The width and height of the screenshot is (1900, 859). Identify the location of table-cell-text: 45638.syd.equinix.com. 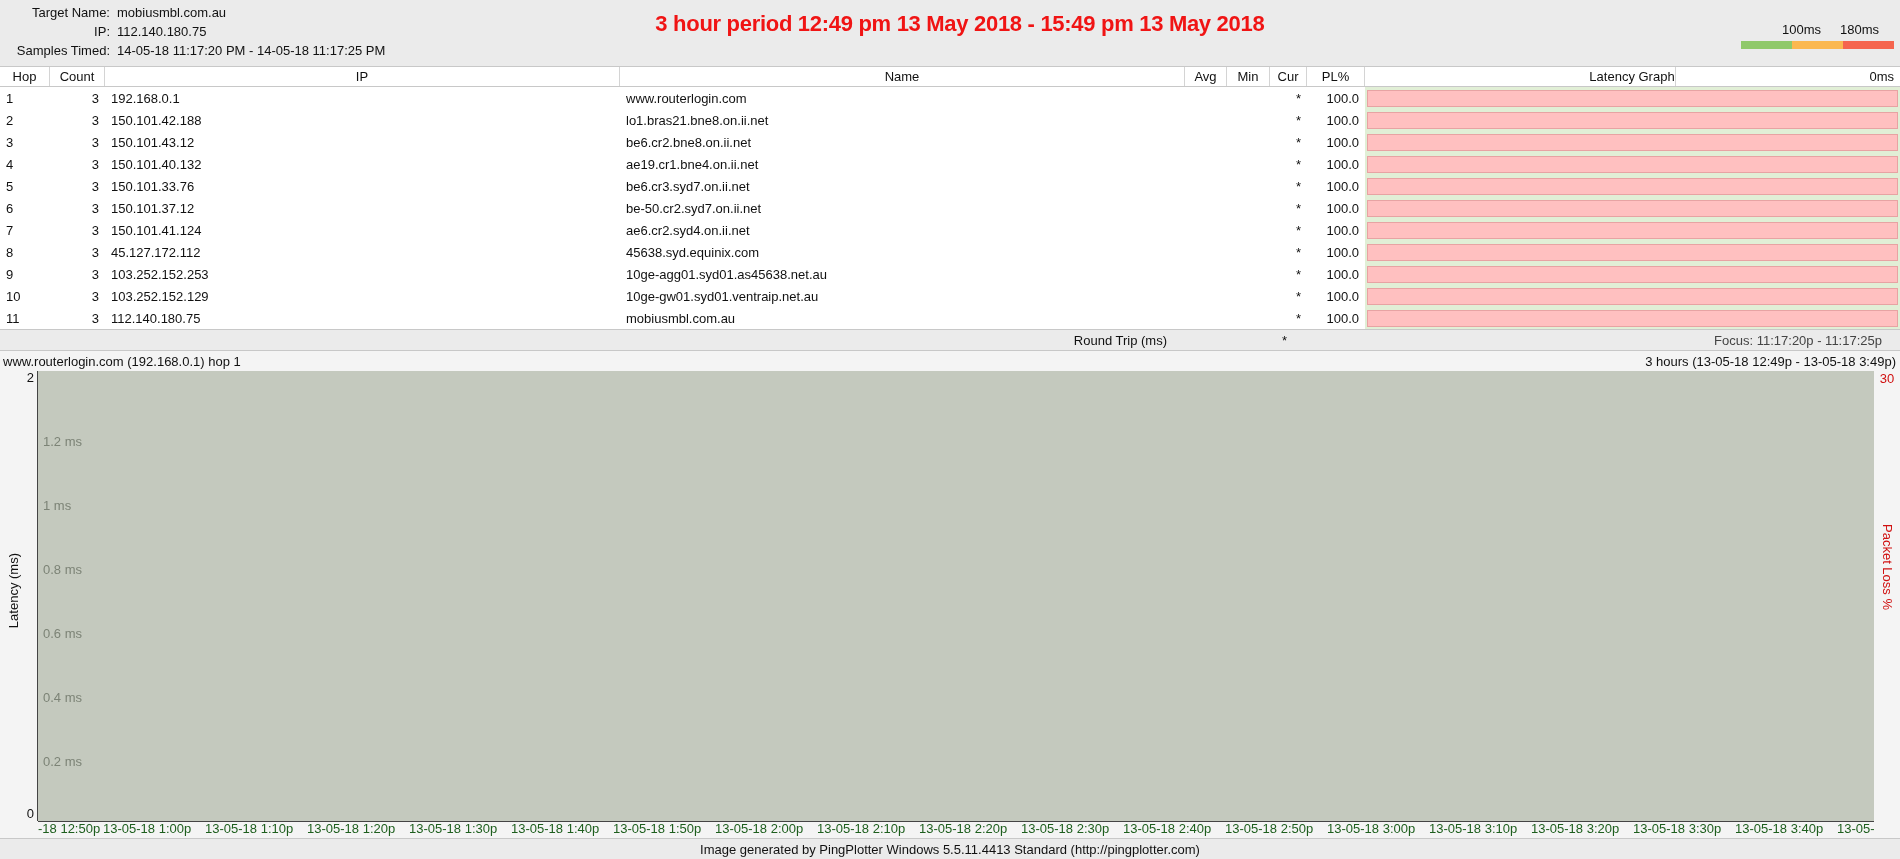
(692, 252).